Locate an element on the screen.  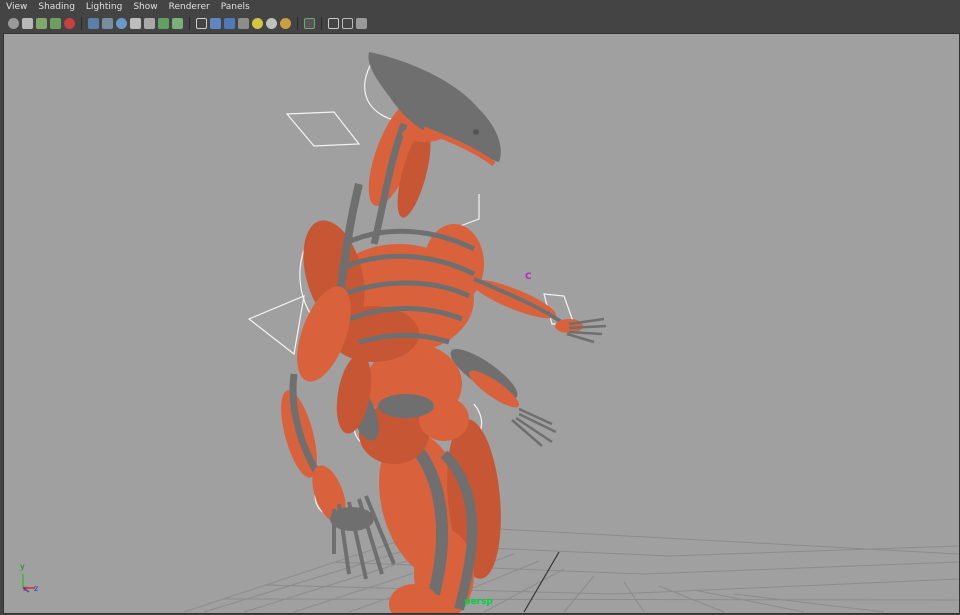
menu-renderer: Renderer is located at coordinates (189, 7).